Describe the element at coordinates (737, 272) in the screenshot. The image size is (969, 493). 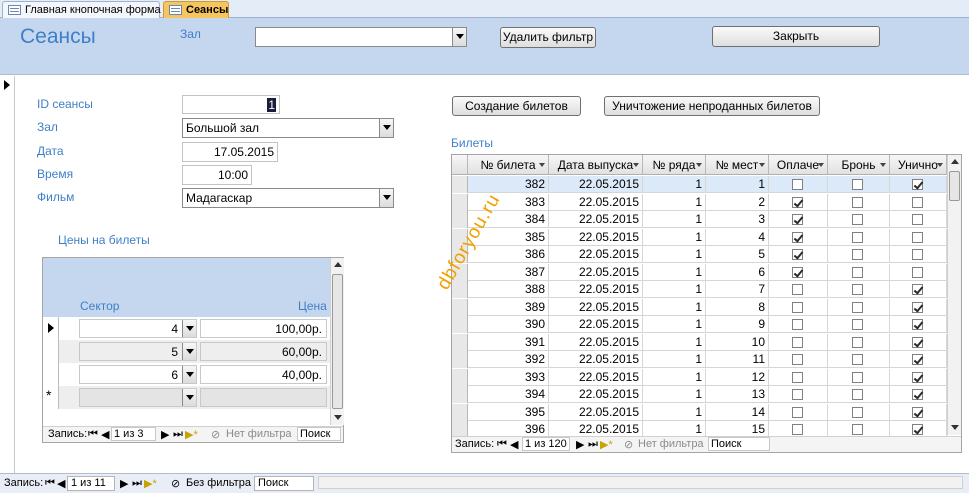
I see `ticket-cell-seat: 6` at that location.